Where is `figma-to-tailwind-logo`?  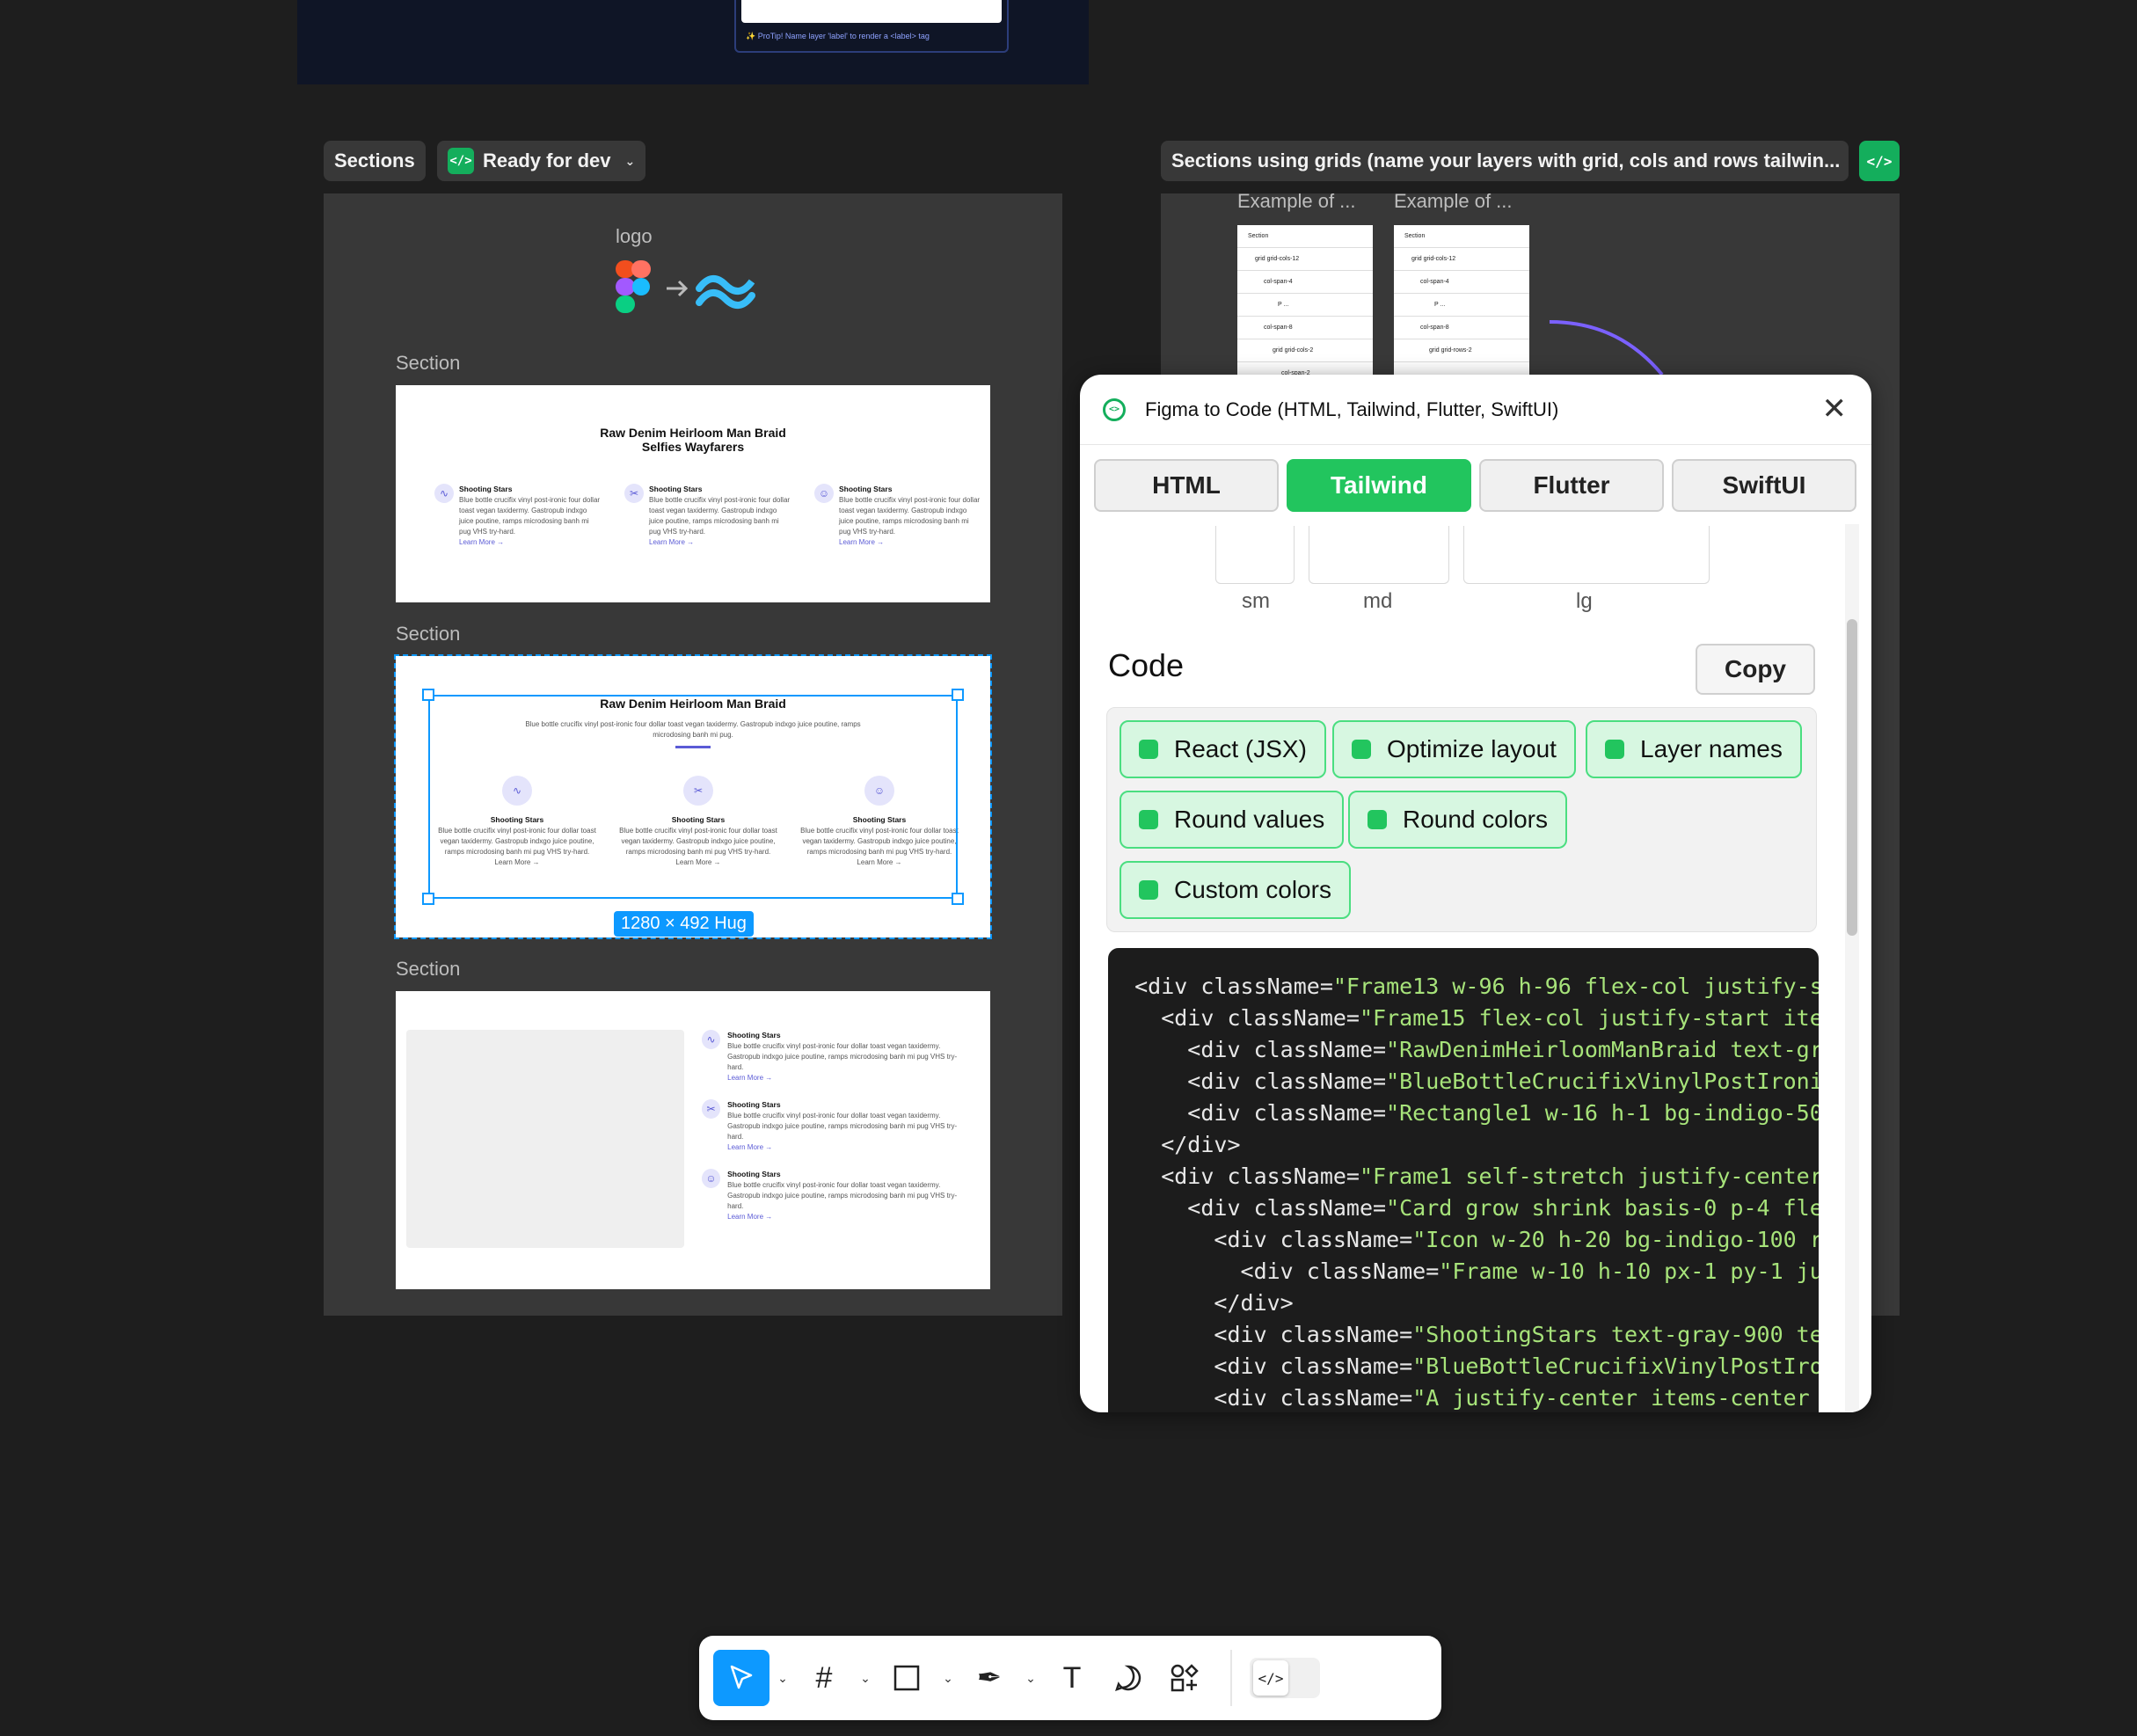 figma-to-tailwind-logo is located at coordinates (695, 290).